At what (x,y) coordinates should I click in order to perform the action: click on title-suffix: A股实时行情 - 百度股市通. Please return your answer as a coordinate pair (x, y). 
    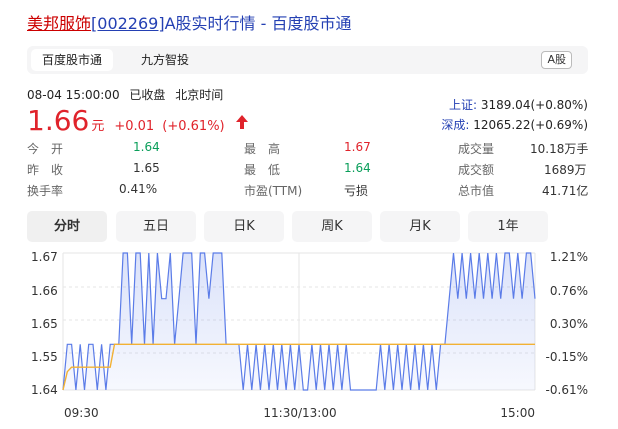
    Looking at the image, I should click on (258, 23).